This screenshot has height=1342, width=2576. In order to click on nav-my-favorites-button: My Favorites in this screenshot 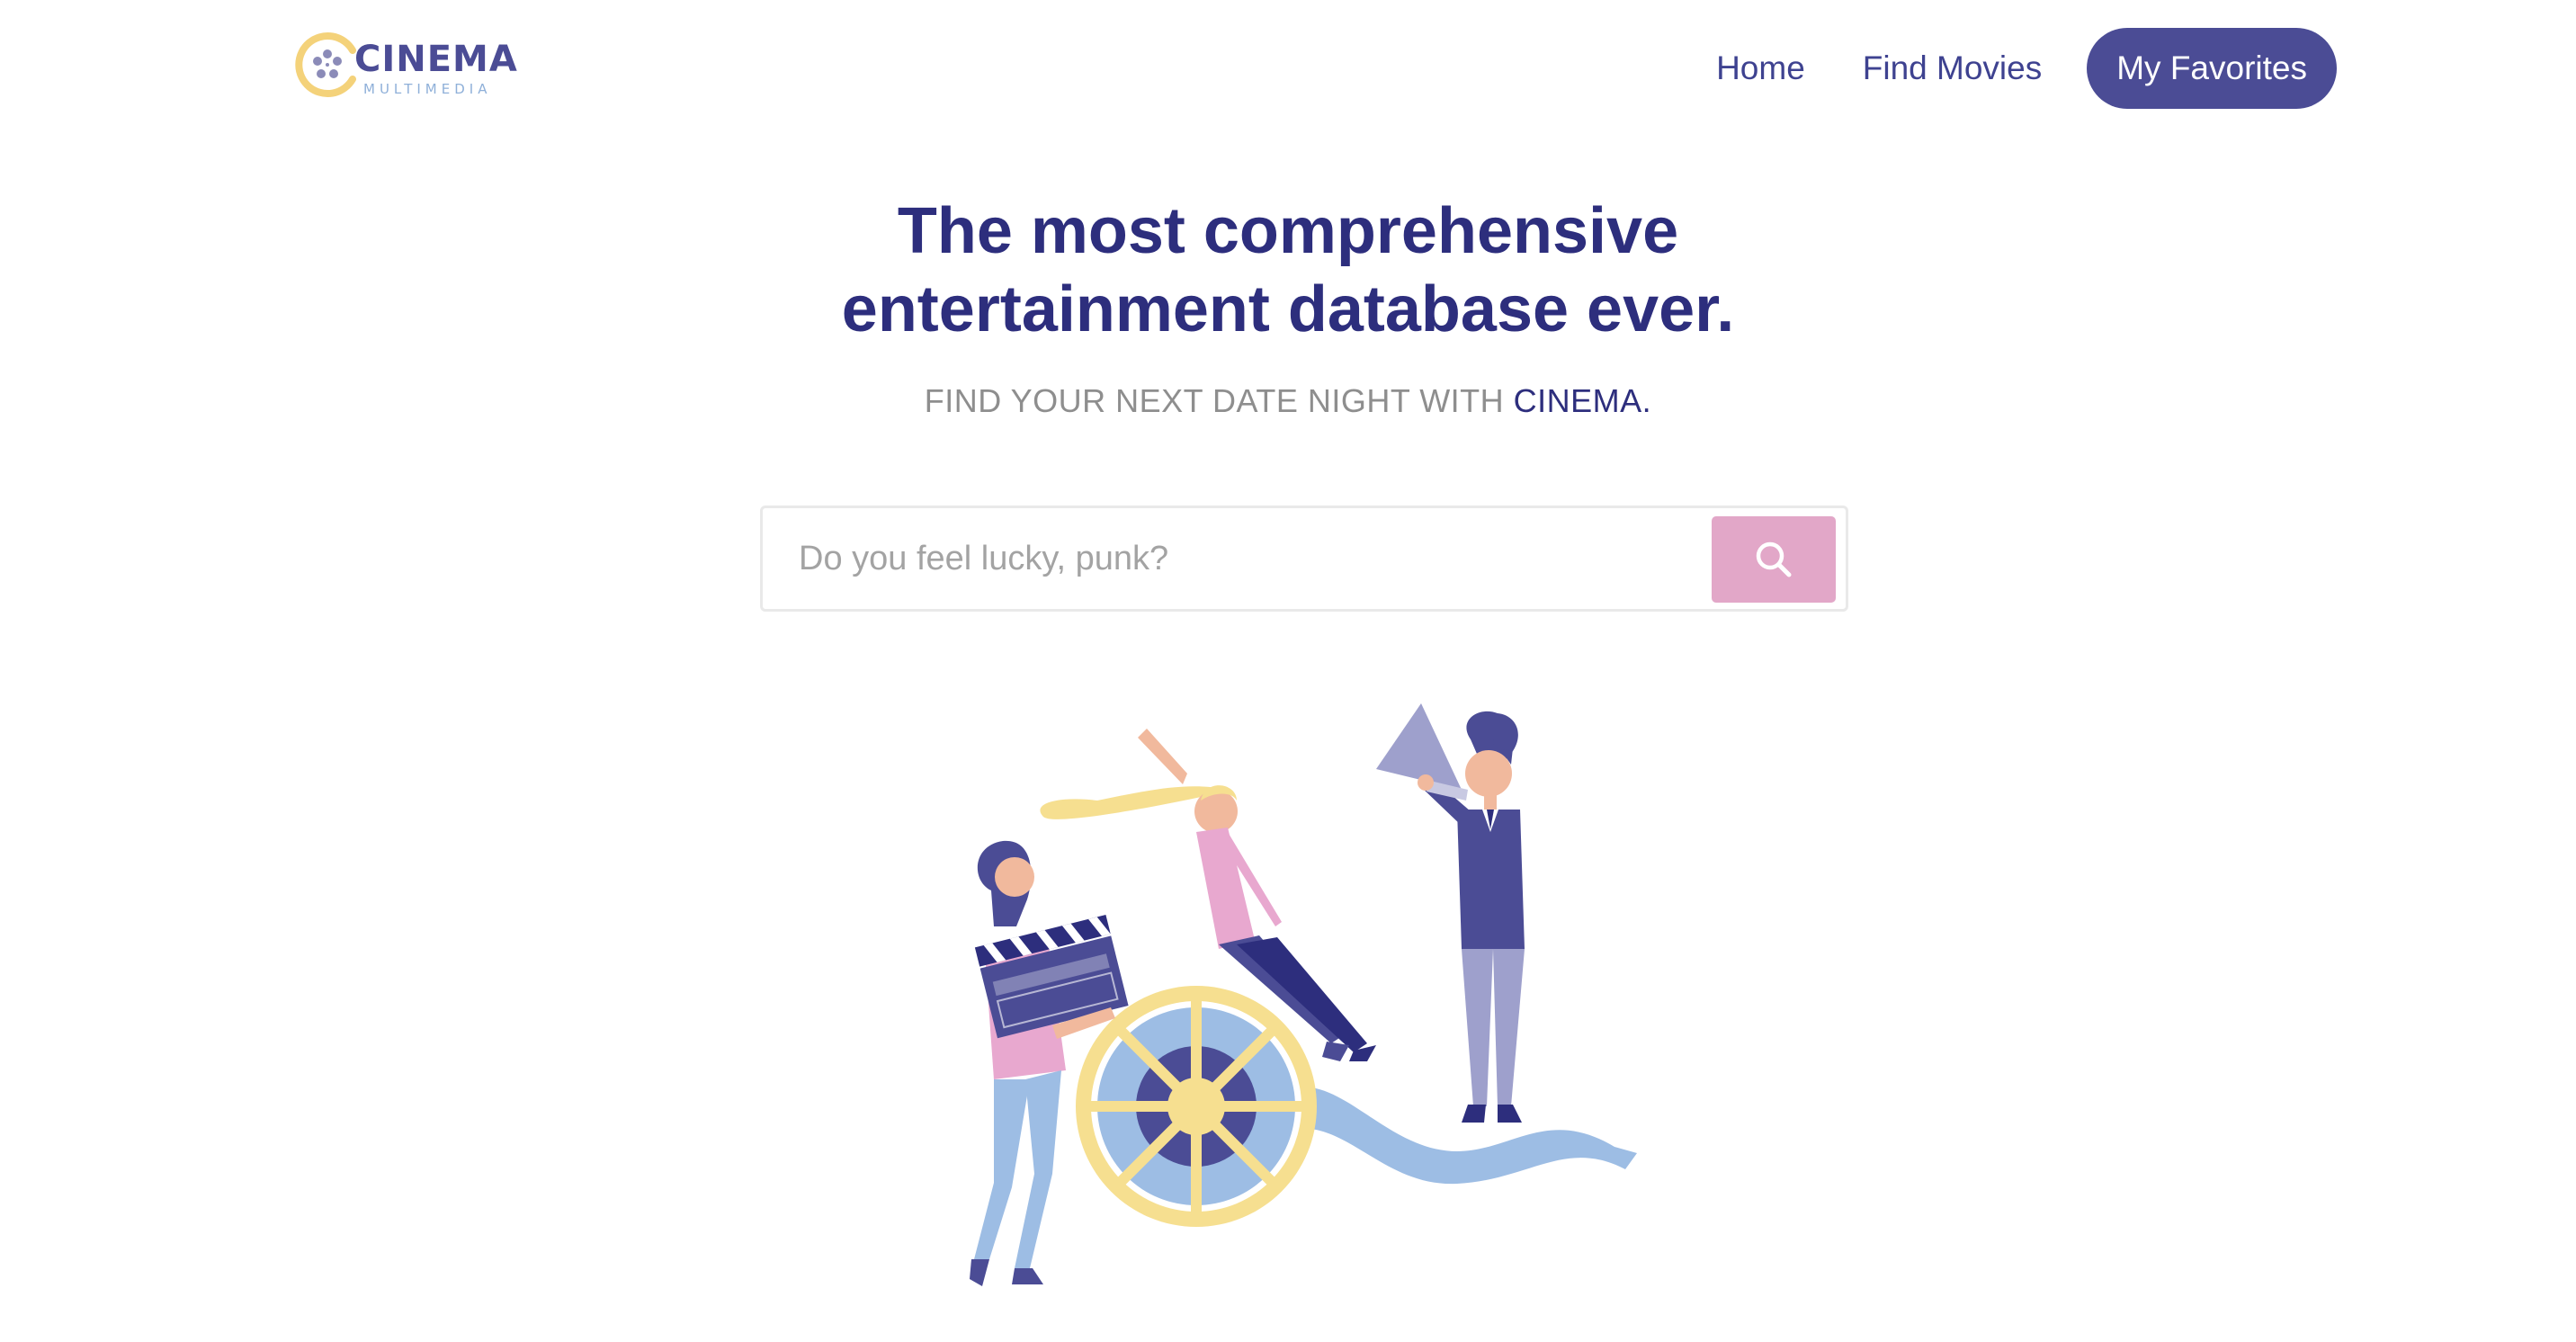, I will do `click(2212, 68)`.